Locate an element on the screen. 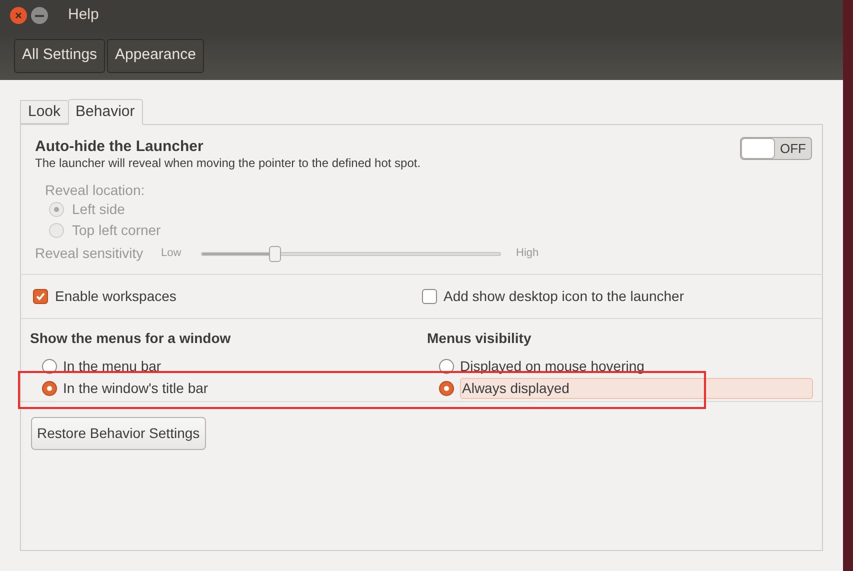 This screenshot has width=853, height=571. tab: Behavior is located at coordinates (105, 112).